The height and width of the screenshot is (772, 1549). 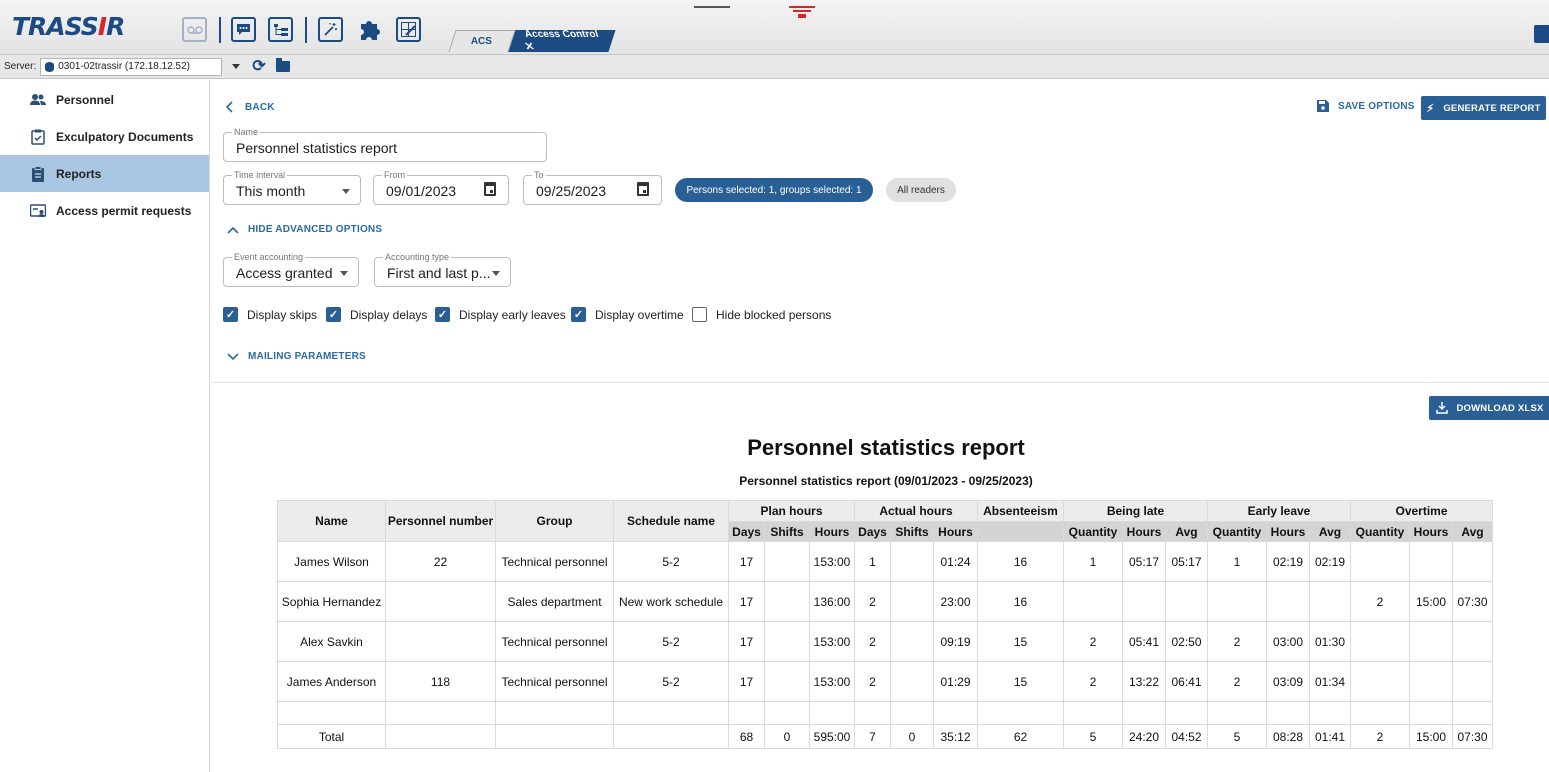 I want to click on name-field: Name Personnel statistics report, so click(x=385, y=144).